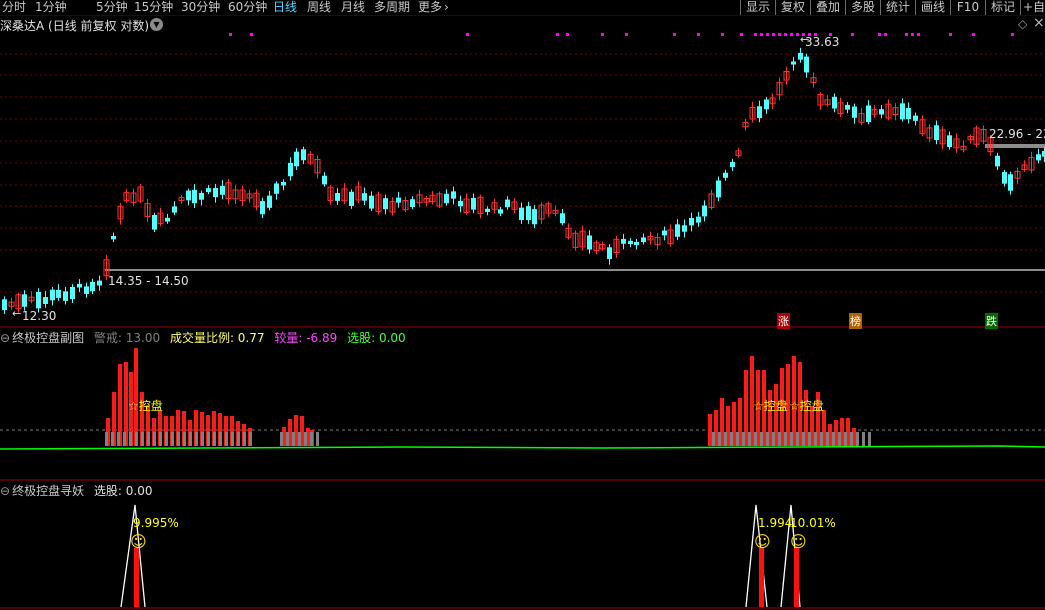  What do you see at coordinates (813, 523) in the screenshot?
I see `spike-label-3: 10.01%` at bounding box center [813, 523].